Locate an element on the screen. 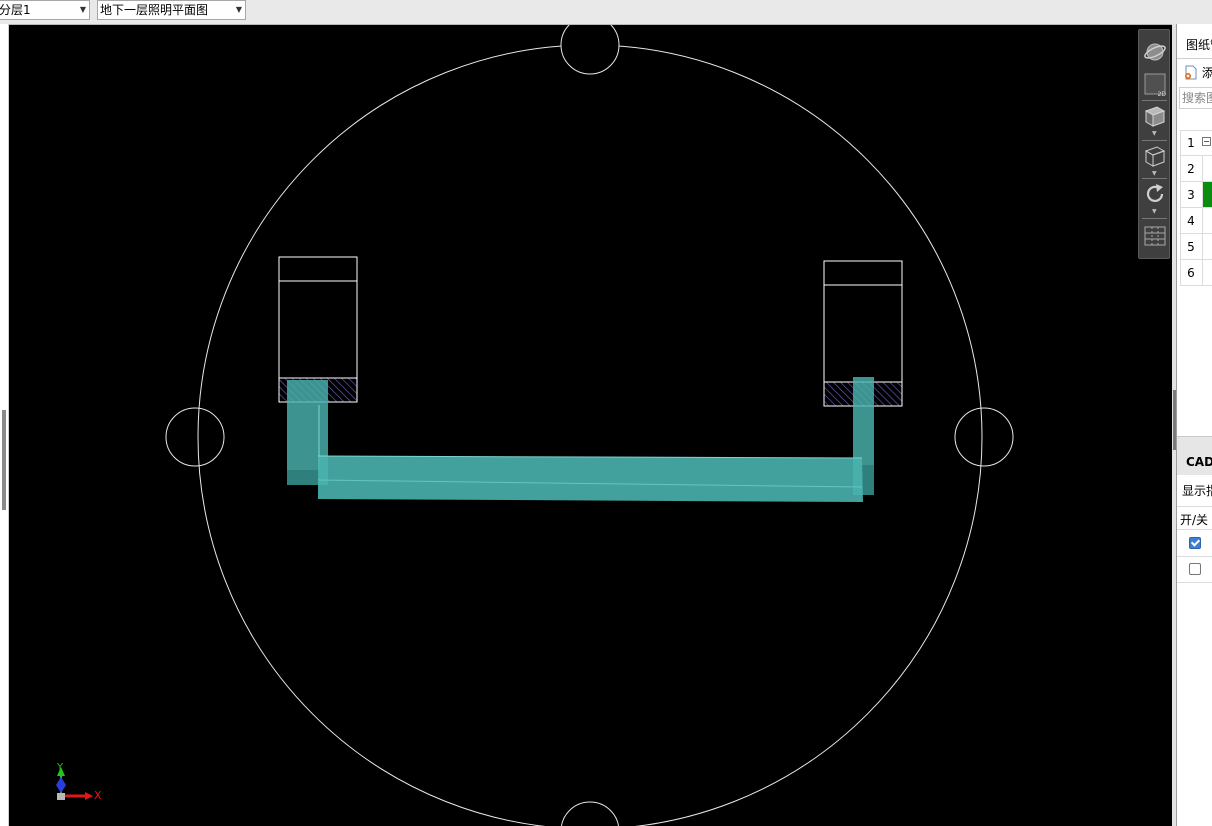 Image resolution: width=1212 pixels, height=826 pixels. layer-select: 分层1 ▼ is located at coordinates (45, 10).